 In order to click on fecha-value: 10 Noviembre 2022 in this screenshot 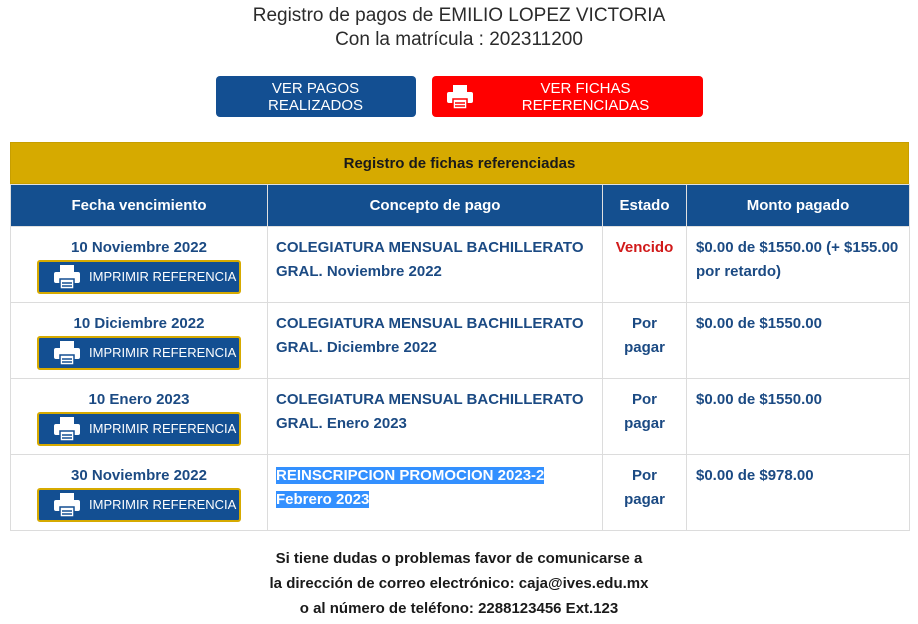, I will do `click(139, 247)`.